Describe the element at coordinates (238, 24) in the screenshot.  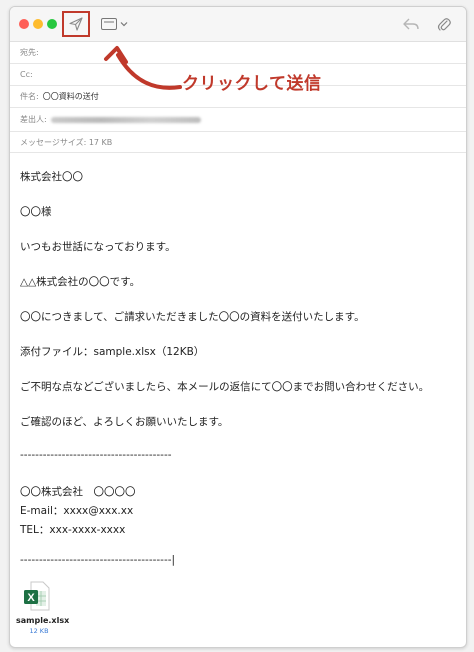
I see `toolbar` at that location.